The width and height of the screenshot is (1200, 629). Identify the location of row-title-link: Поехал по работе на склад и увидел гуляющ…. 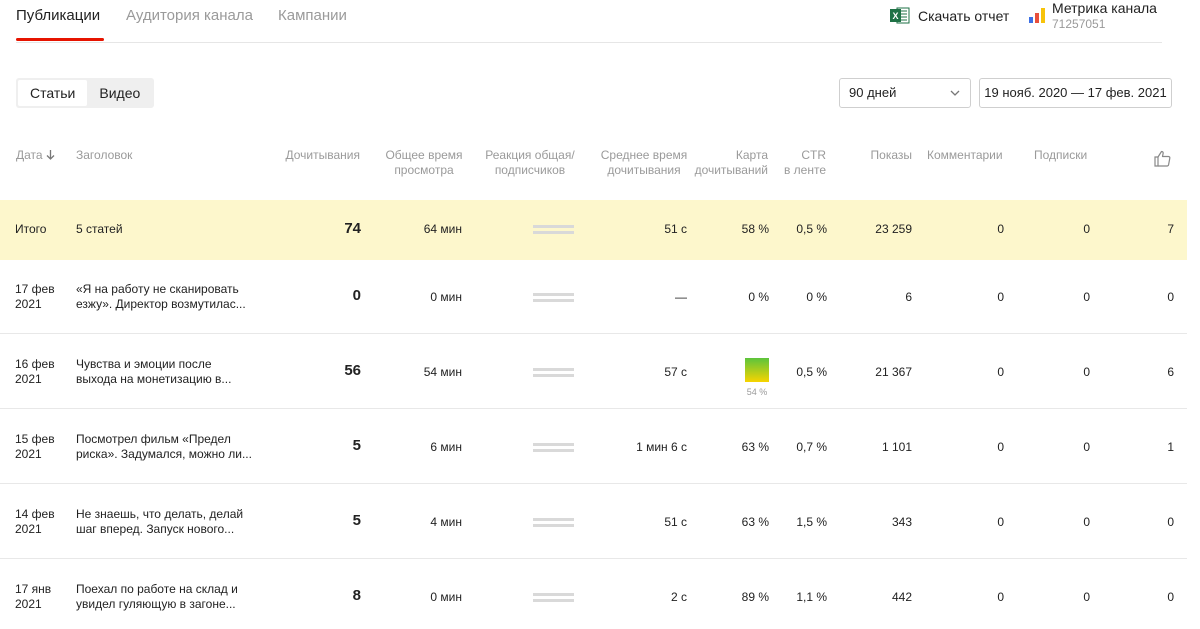
(174, 597).